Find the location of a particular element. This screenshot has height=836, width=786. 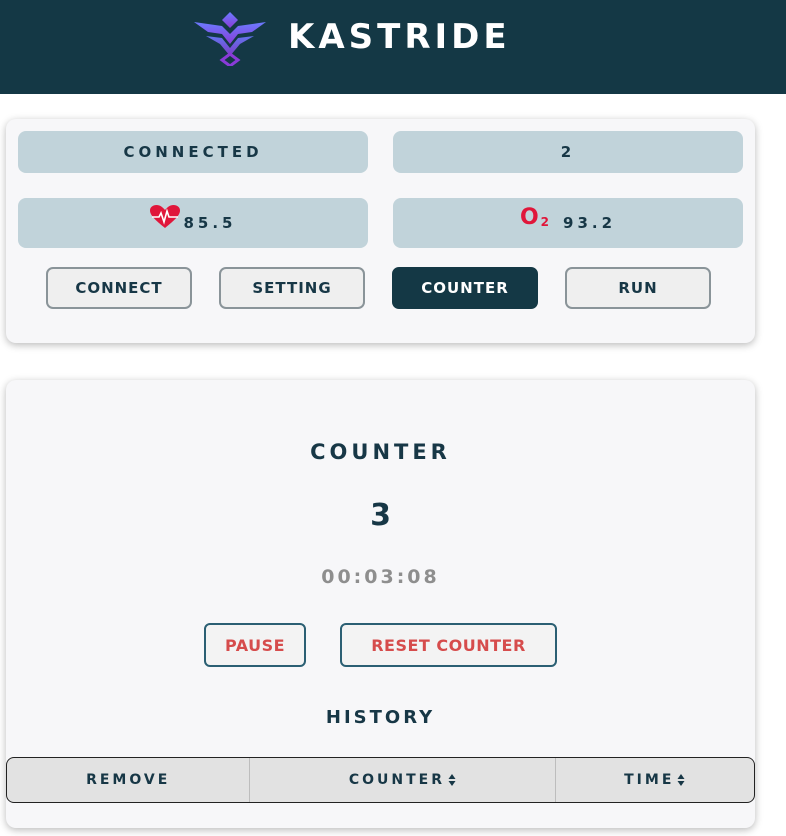

reset-counter-button: RESET COUNTER is located at coordinates (448, 645).